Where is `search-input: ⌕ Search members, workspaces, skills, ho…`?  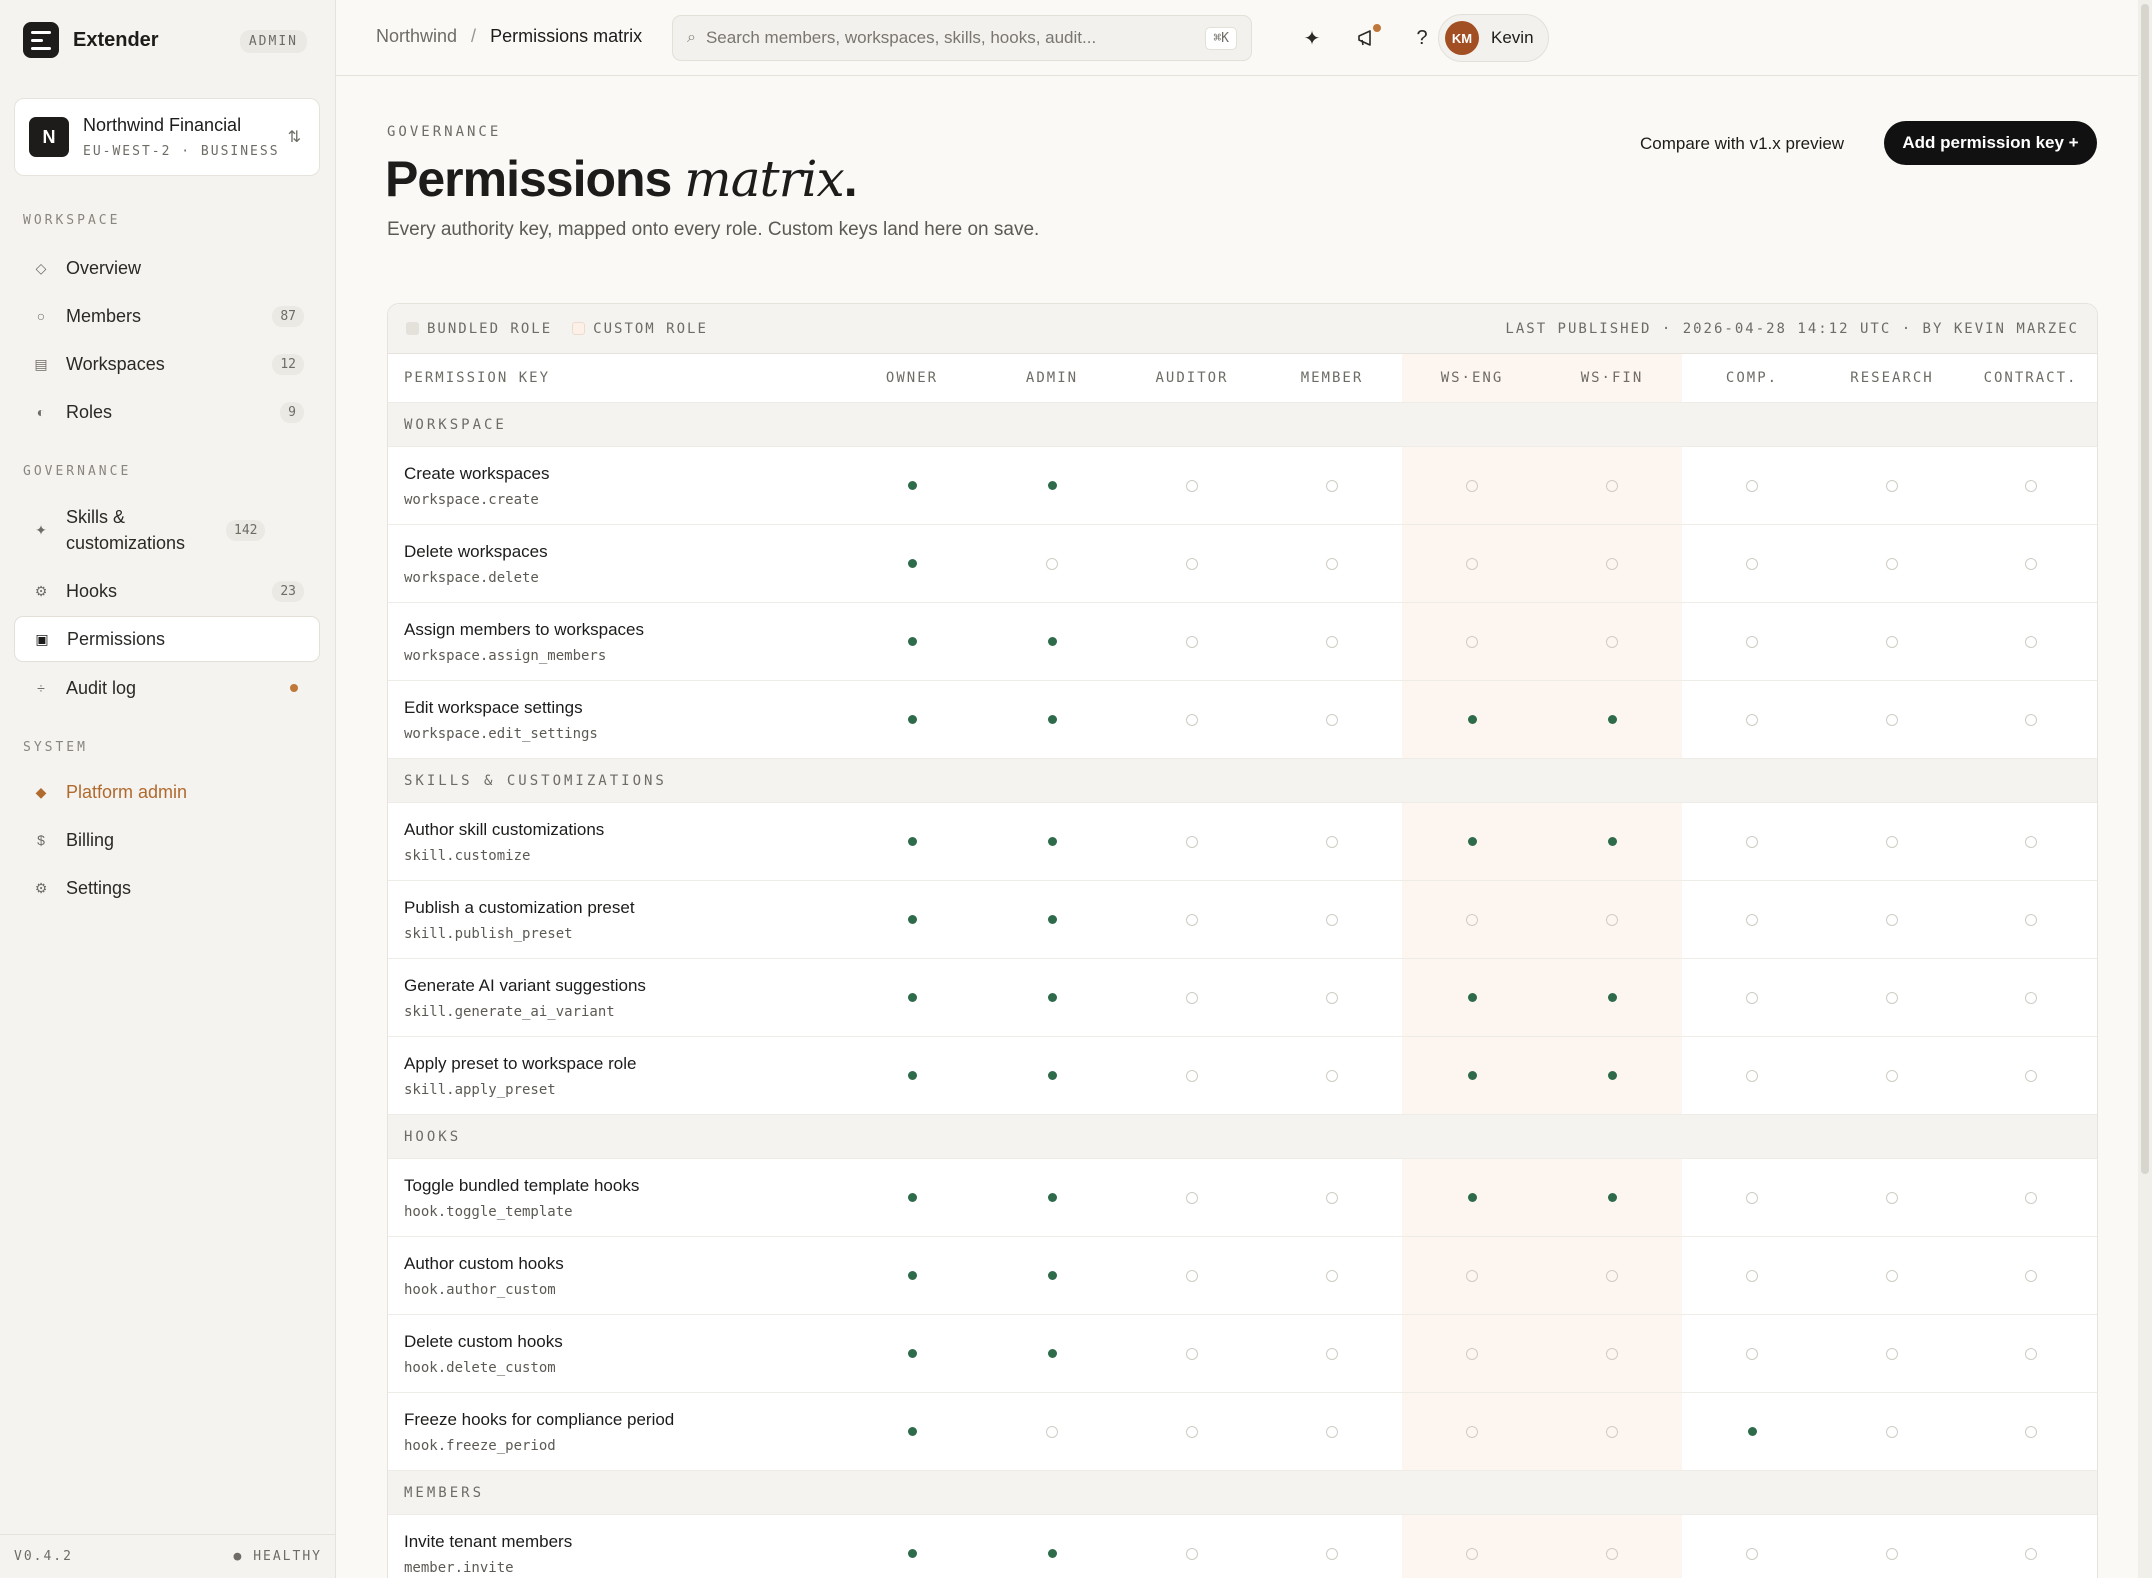
search-input: ⌕ Search members, workspaces, skills, ho… is located at coordinates (962, 38).